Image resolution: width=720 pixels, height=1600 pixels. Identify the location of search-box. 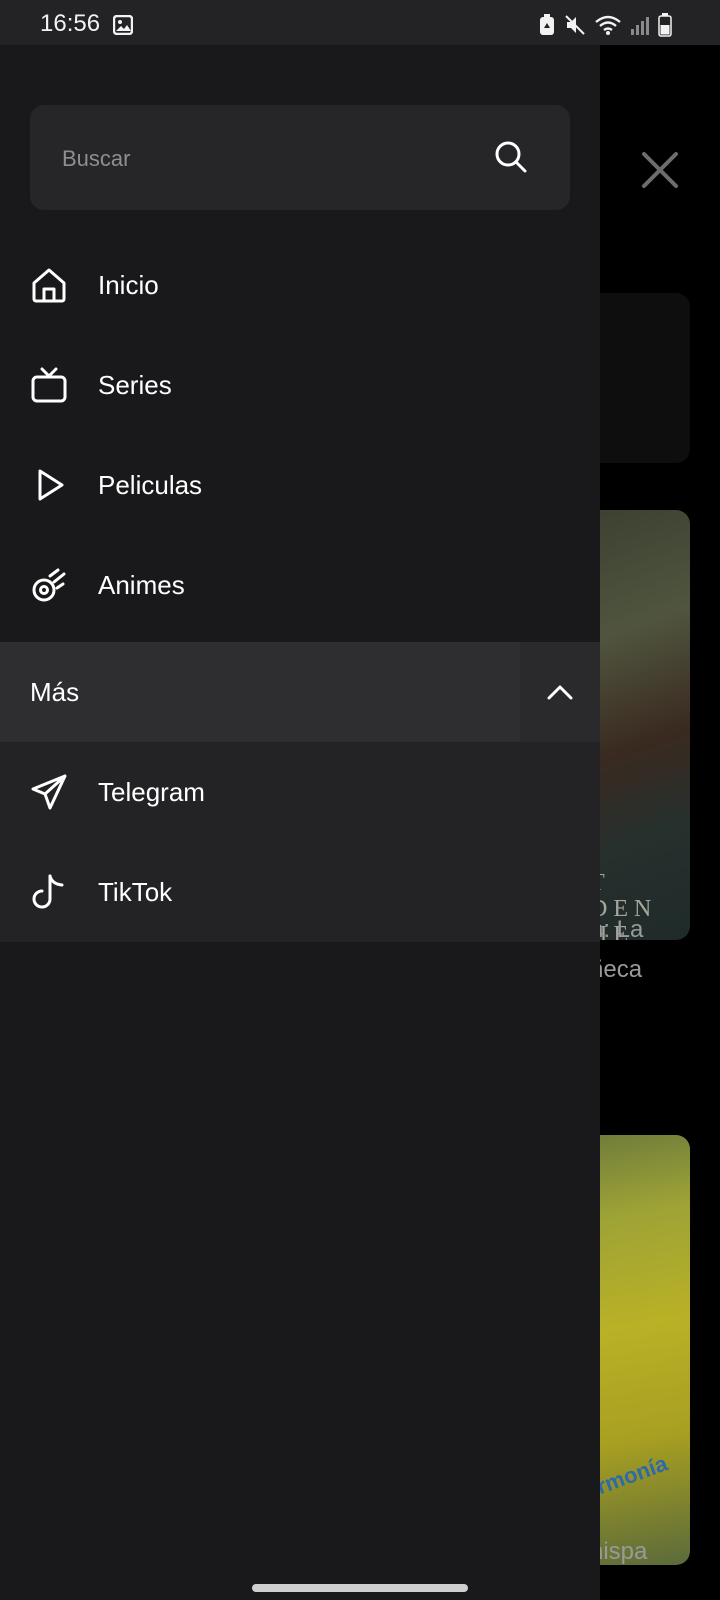
(300, 158).